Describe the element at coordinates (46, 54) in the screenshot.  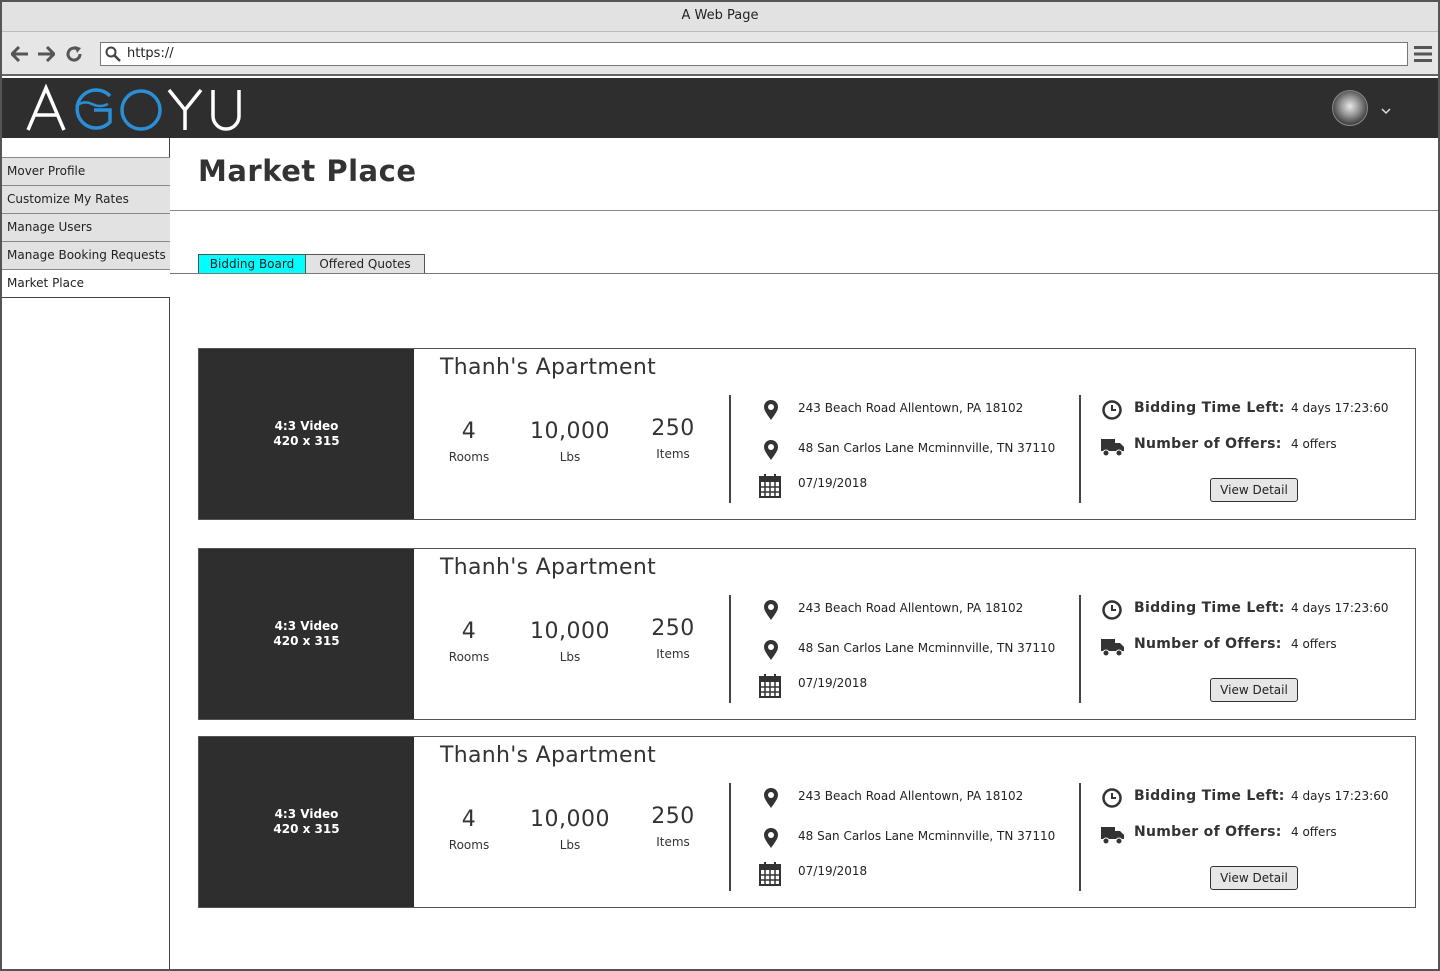
I see `forward-arrow-icon` at that location.